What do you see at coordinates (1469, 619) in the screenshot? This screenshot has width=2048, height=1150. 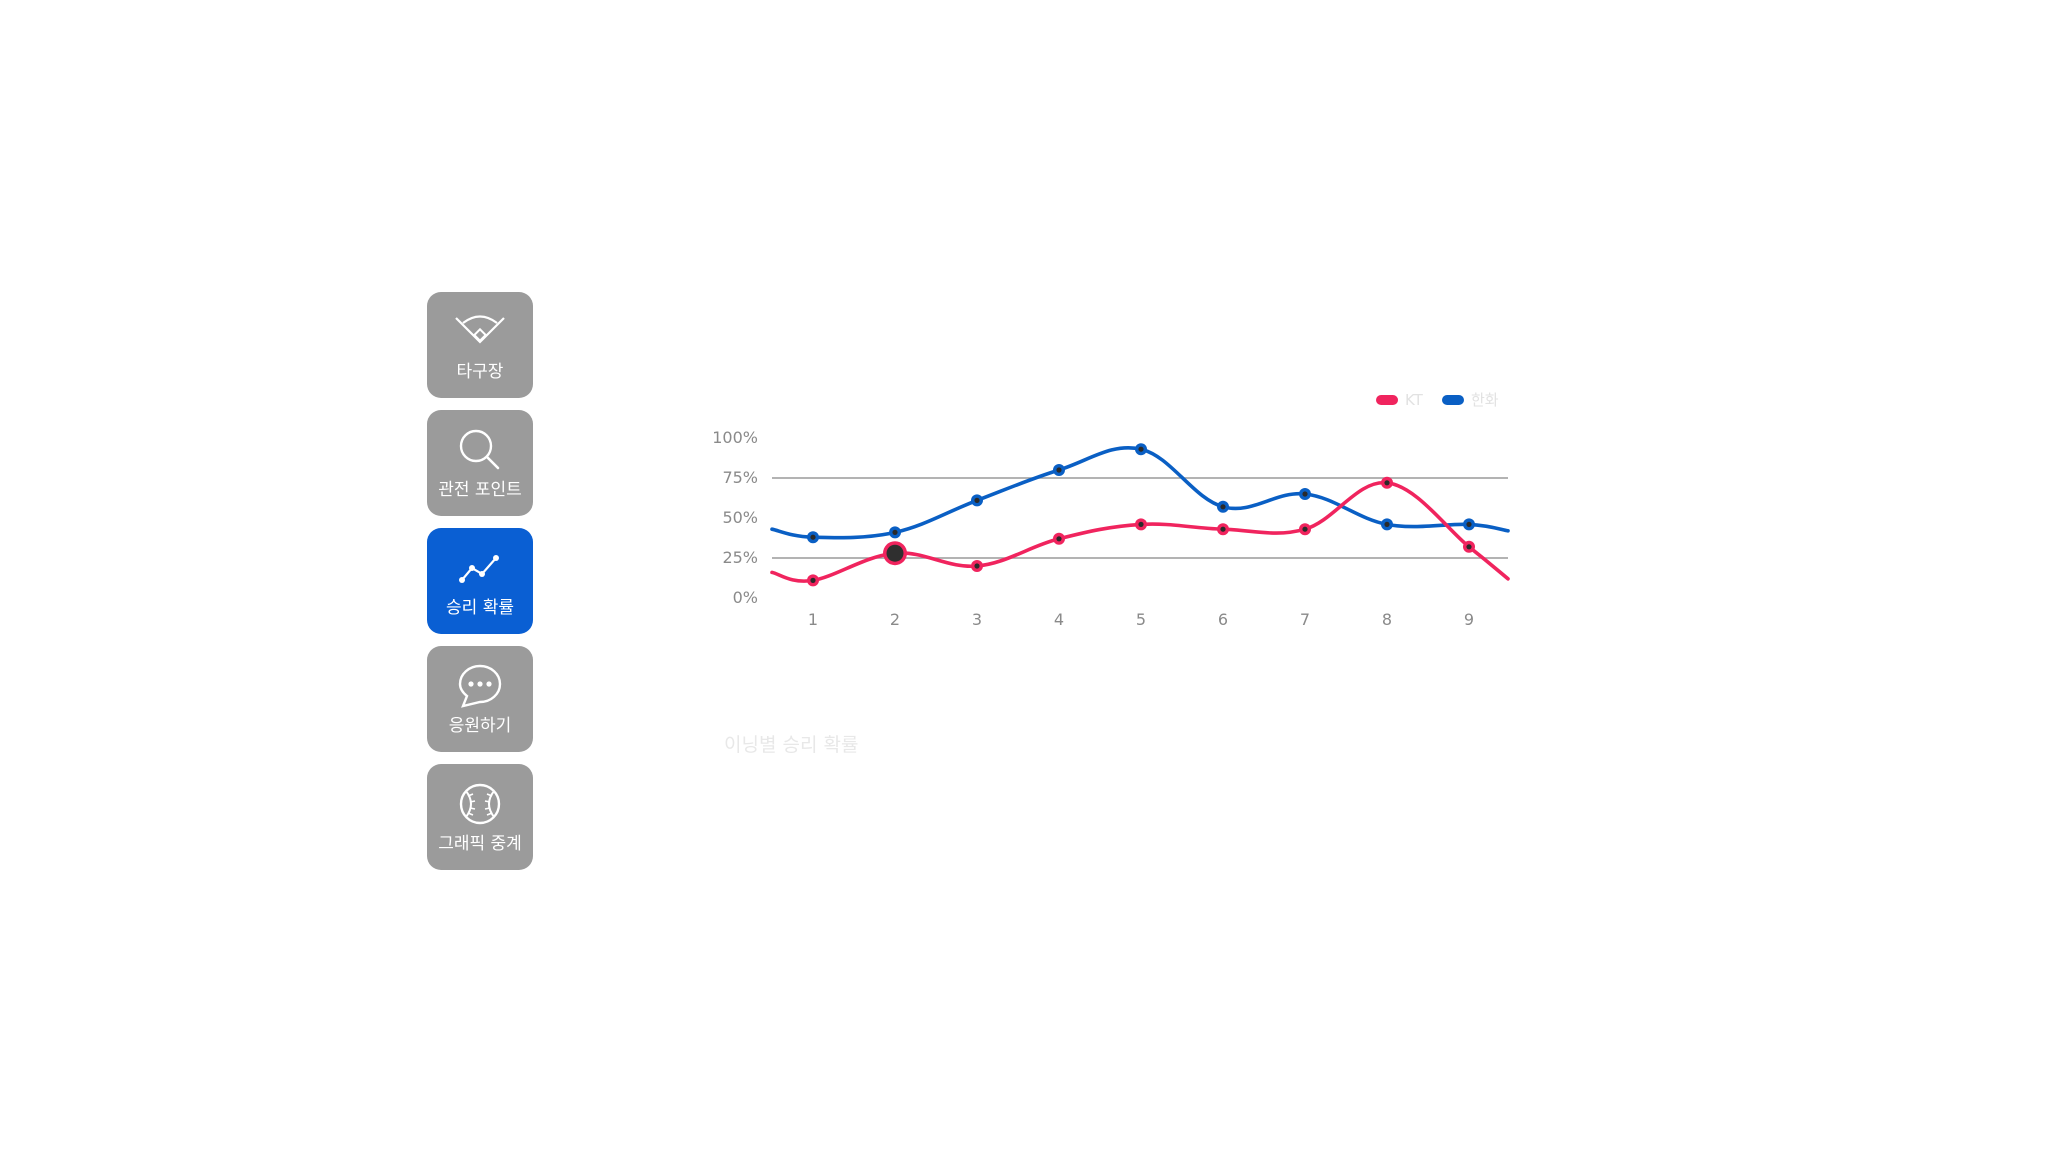 I see `x-tick-label: 9` at bounding box center [1469, 619].